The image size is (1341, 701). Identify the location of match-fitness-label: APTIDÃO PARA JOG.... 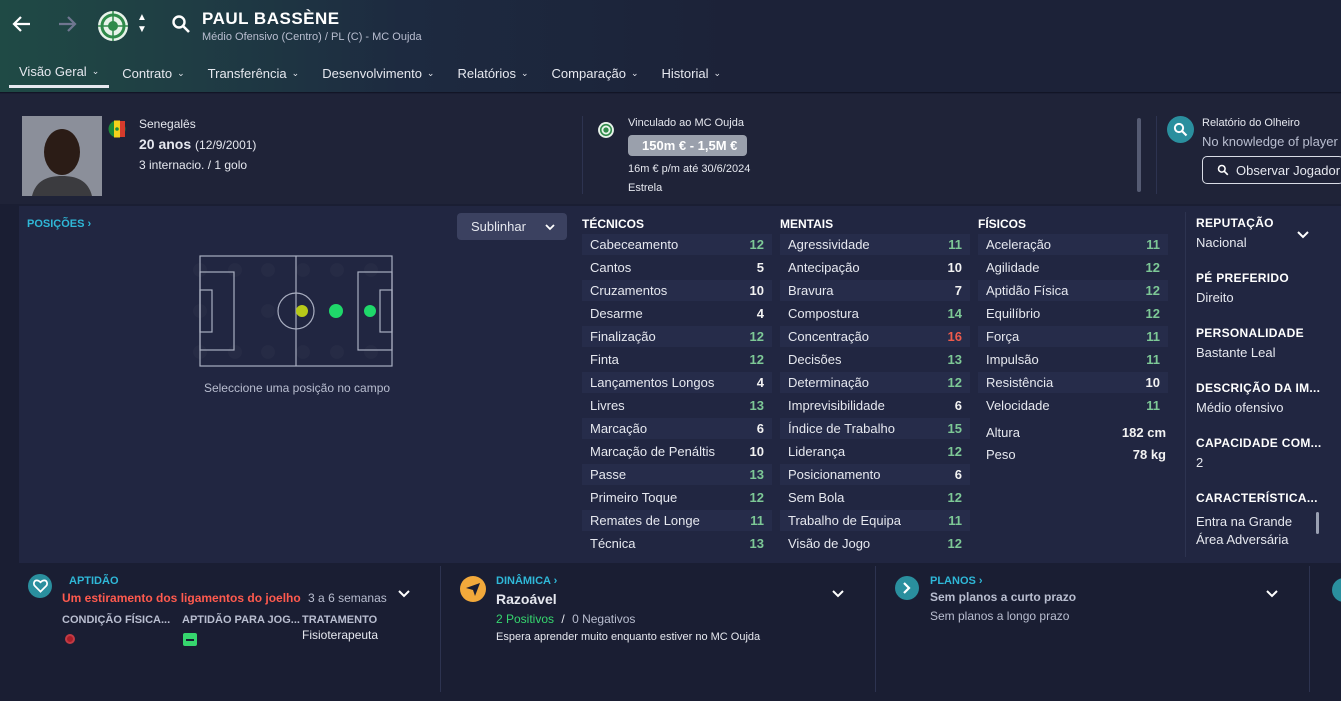
(241, 620).